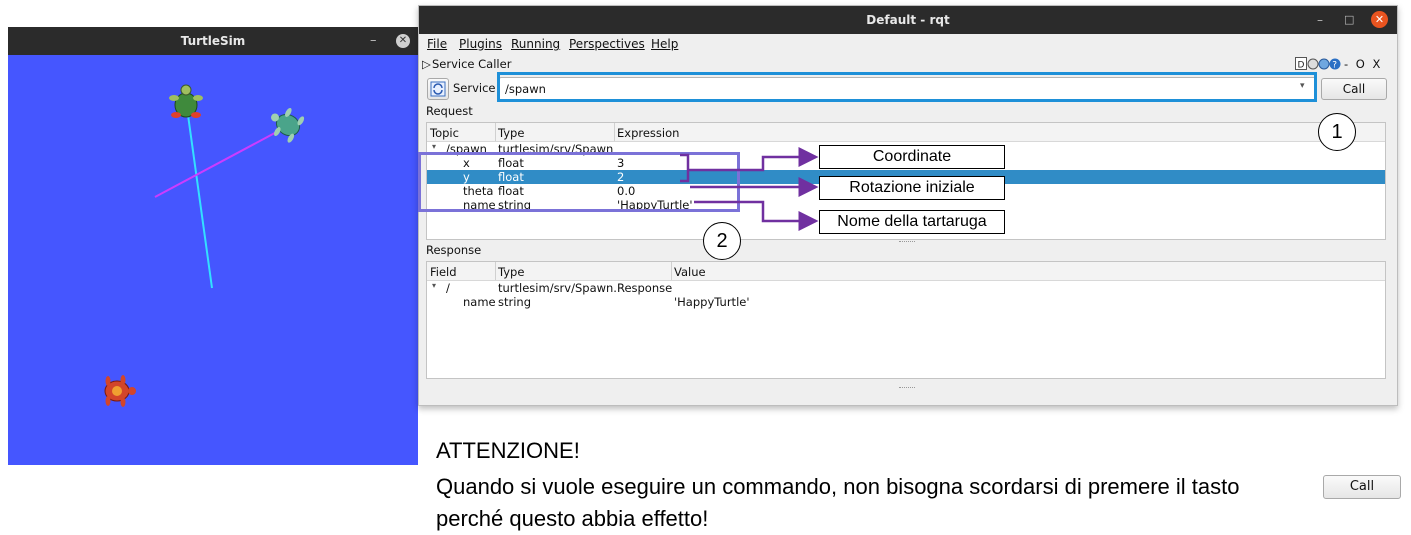 This screenshot has height=535, width=1411. I want to click on notice-call-button: Call, so click(1362, 487).